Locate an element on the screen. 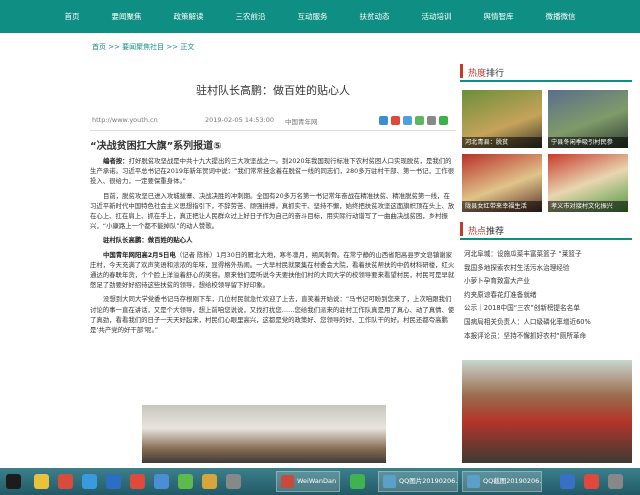 Image resolution: width=640 pixels, height=495 pixels. wps-icon is located at coordinates (137, 481).